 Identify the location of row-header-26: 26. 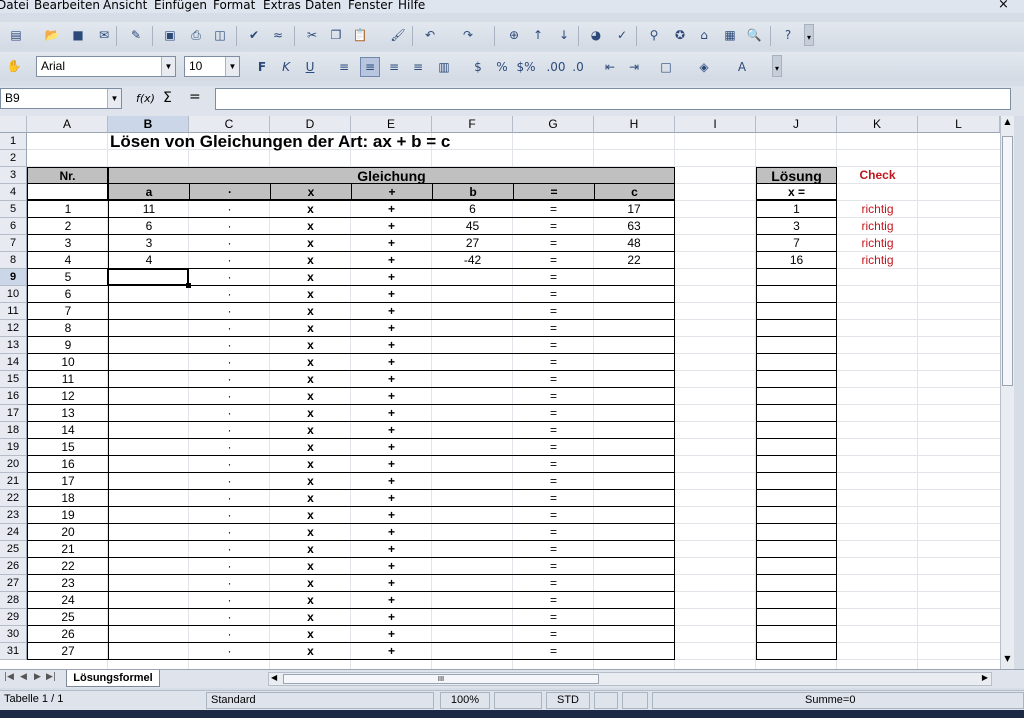
(13, 566).